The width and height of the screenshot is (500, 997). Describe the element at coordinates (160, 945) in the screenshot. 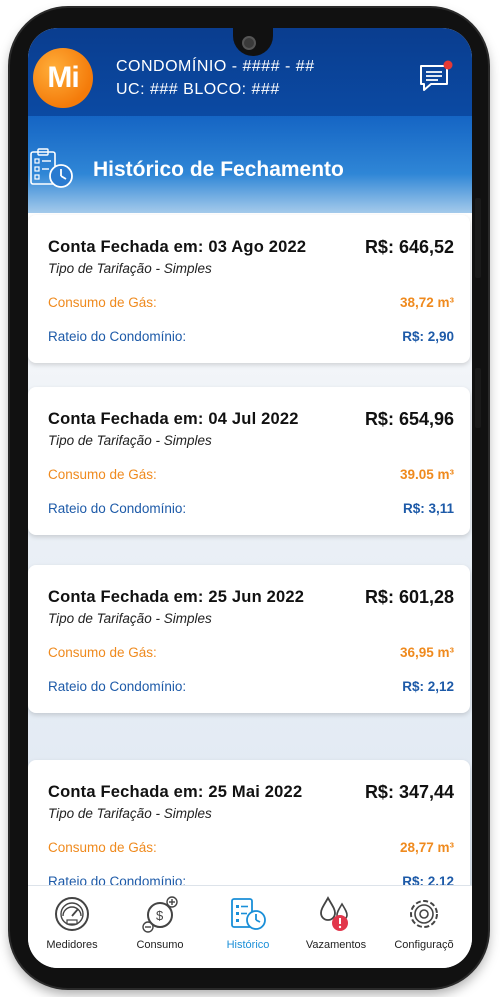

I see `nav-label: Consumo` at that location.